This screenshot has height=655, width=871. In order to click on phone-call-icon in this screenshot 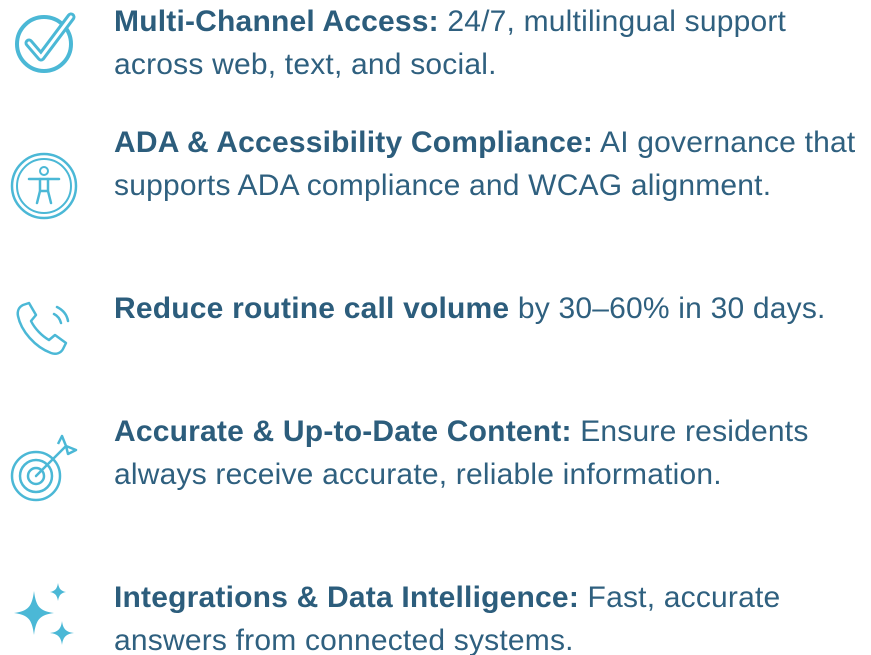, I will do `click(44, 328)`.